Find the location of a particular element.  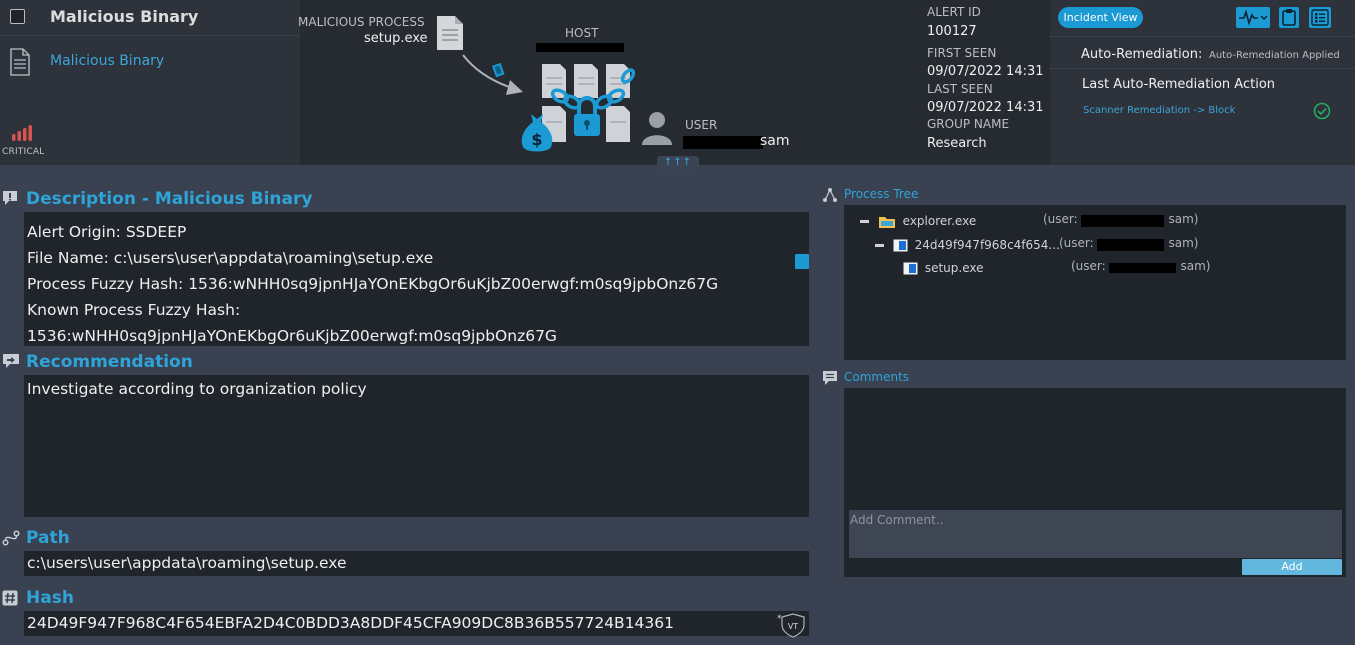

last-seen-value: 09/07/2022 14:31 is located at coordinates (985, 107).